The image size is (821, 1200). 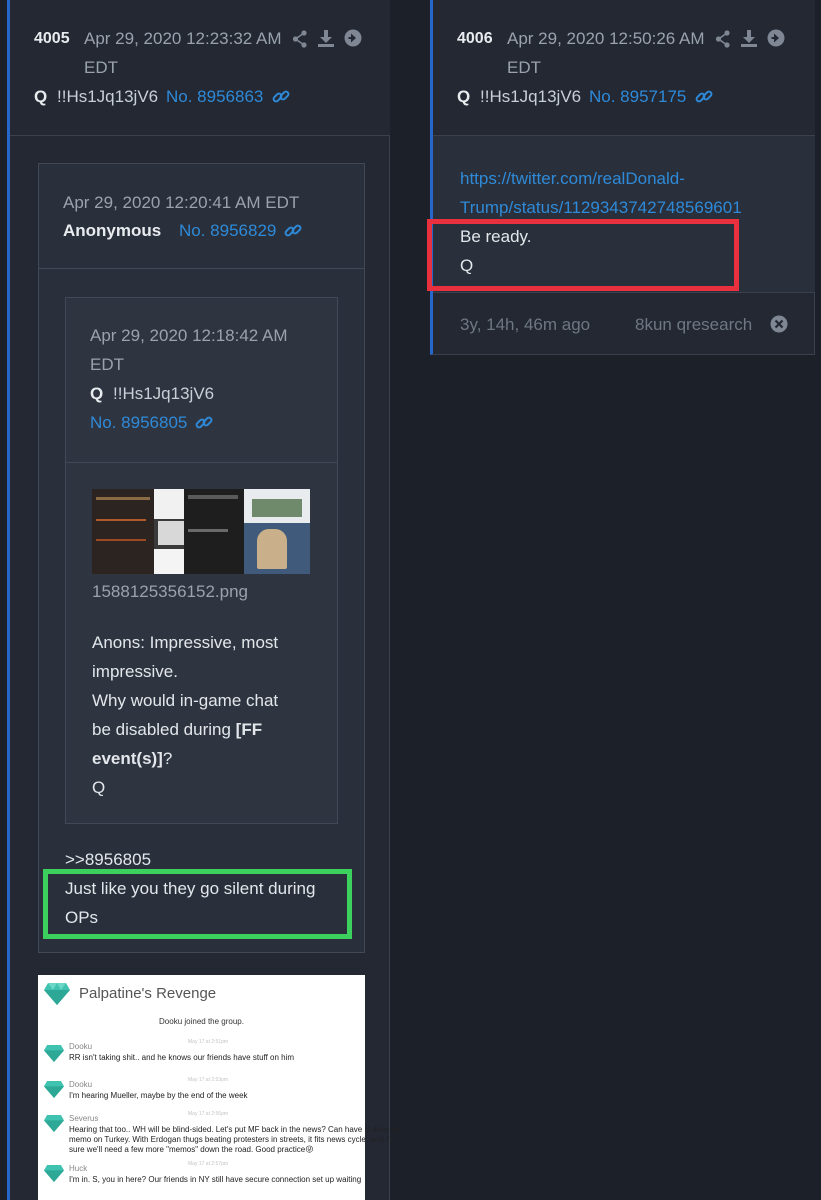 What do you see at coordinates (208, 1164) in the screenshot?
I see `chat-timestamp: May 17 at 2:57pm` at bounding box center [208, 1164].